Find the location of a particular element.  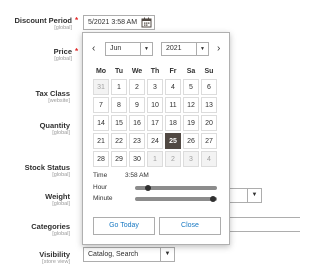

weekday-header: Mo Tu We Th Fr Sa Su is located at coordinates (155, 71).